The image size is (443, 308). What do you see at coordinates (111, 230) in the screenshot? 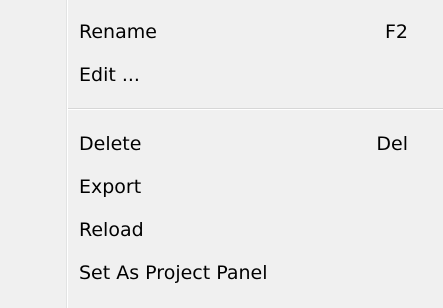
I see `menu-item-label: Reload` at bounding box center [111, 230].